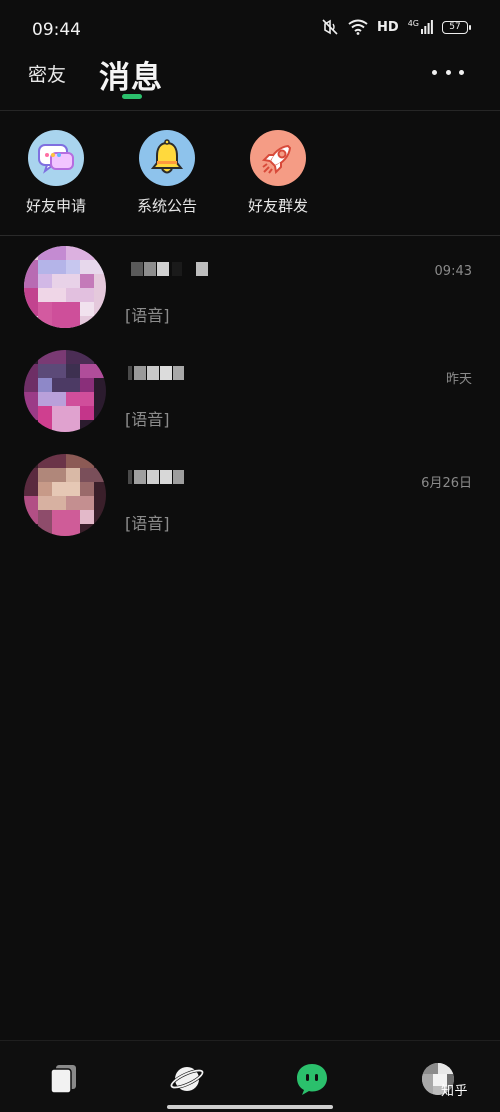  What do you see at coordinates (56, 30) in the screenshot?
I see `status-time: 09:44` at bounding box center [56, 30].